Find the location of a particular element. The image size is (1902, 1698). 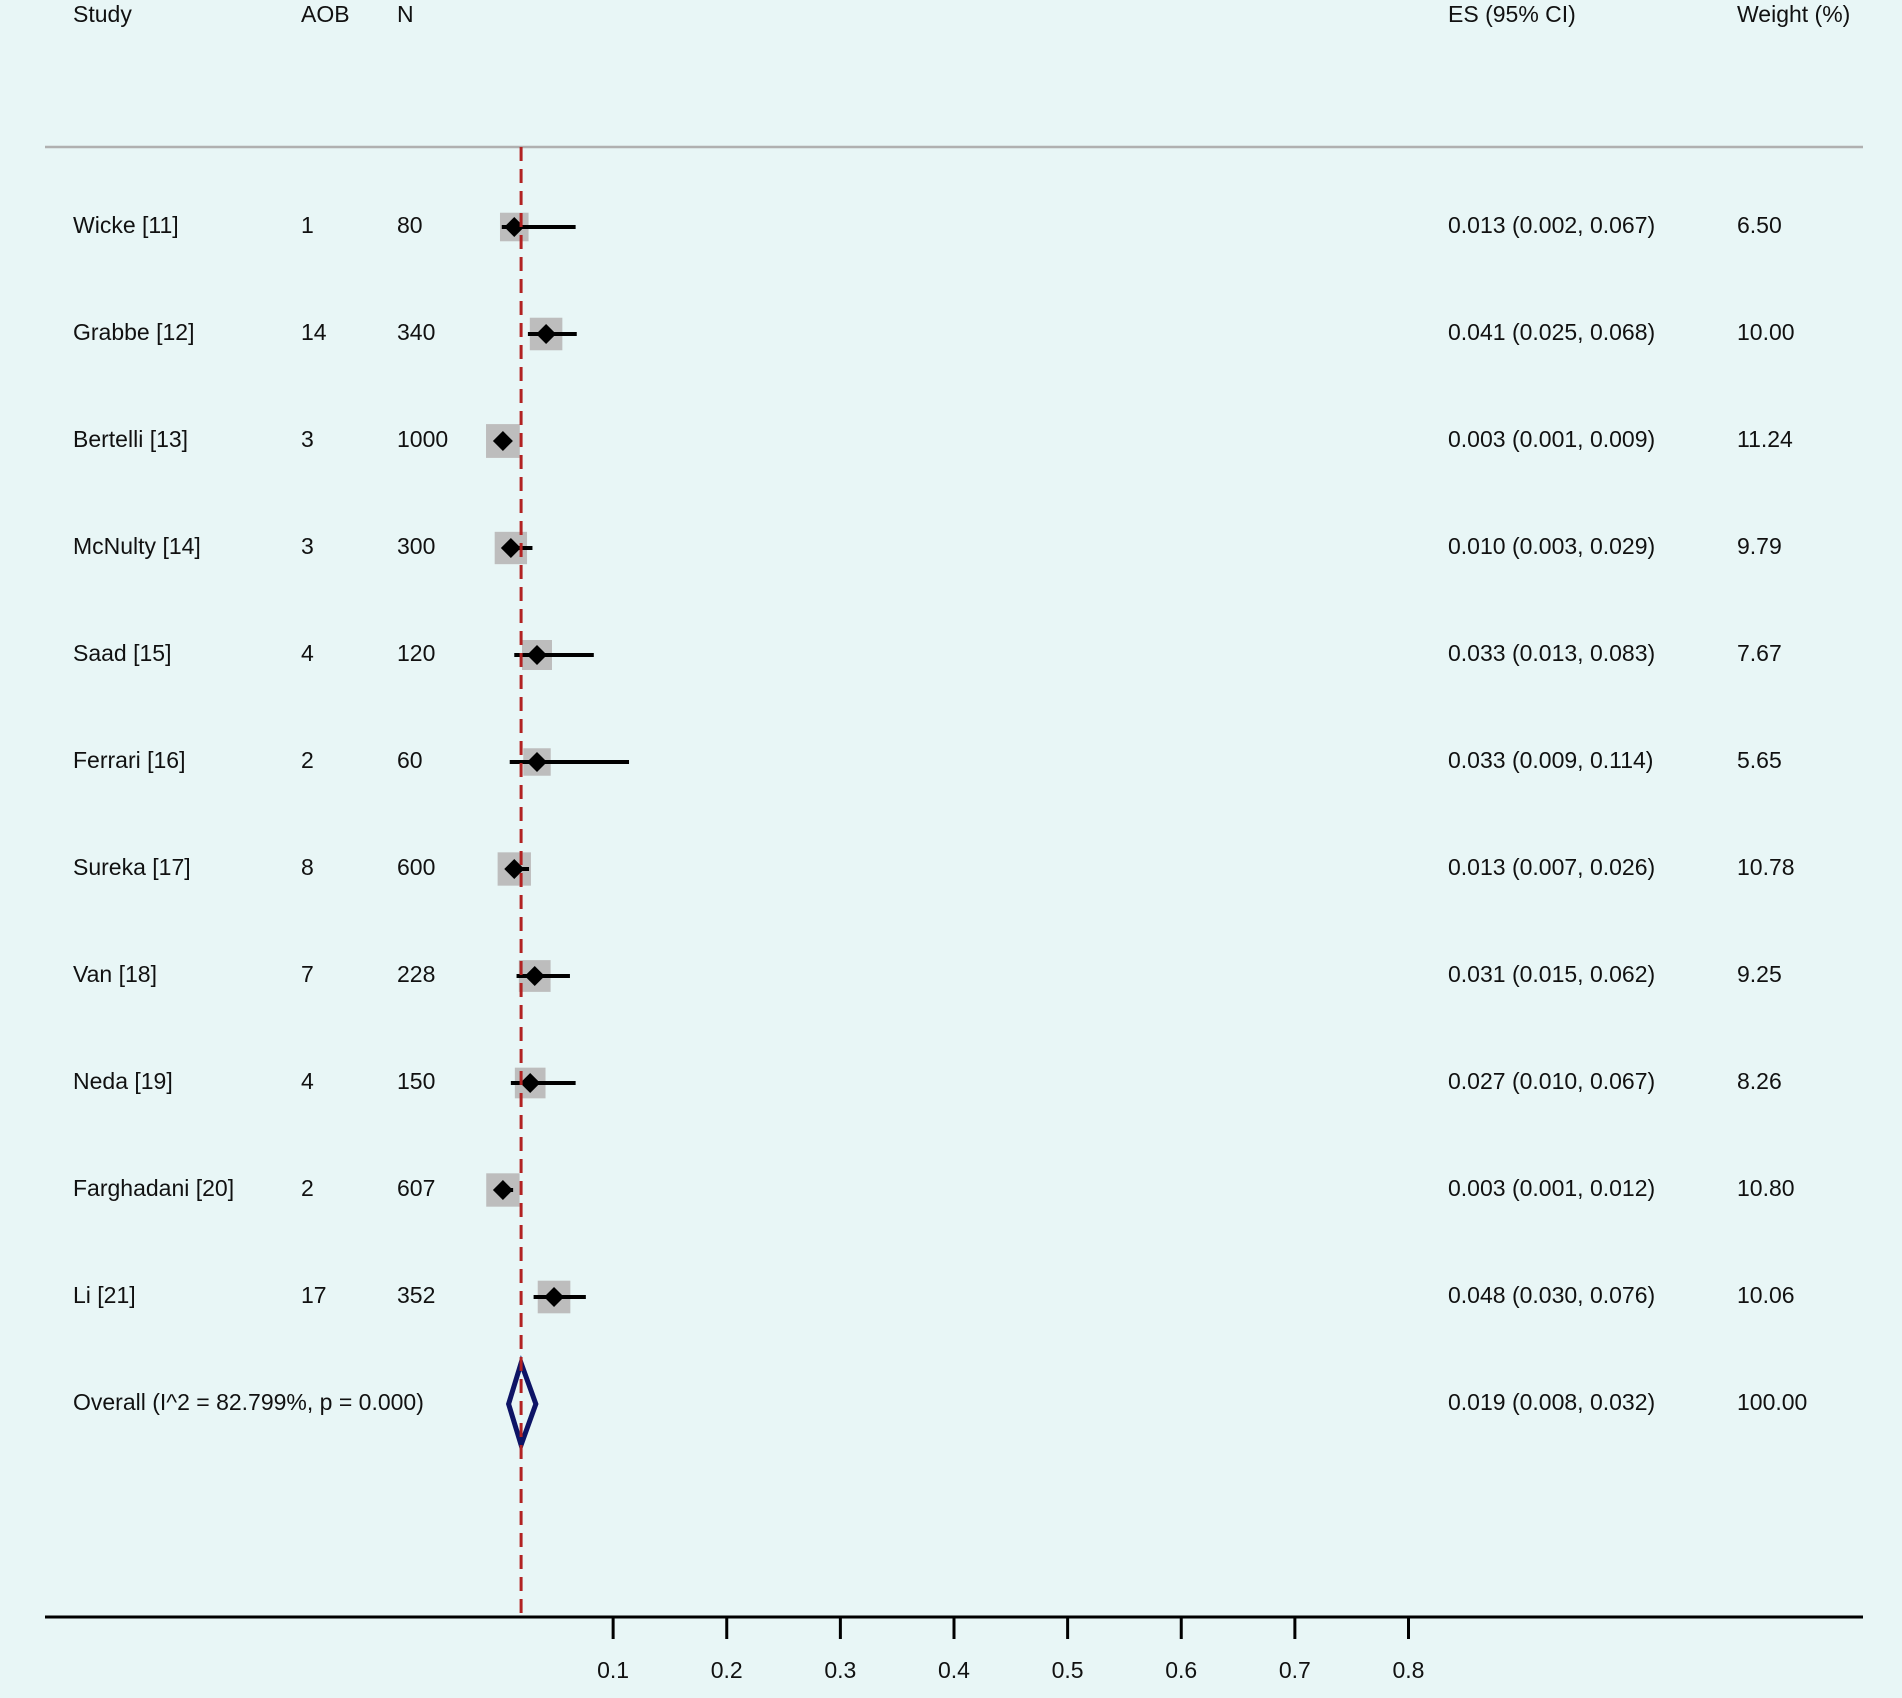

study-name: Ferrari [16] is located at coordinates (129, 760).